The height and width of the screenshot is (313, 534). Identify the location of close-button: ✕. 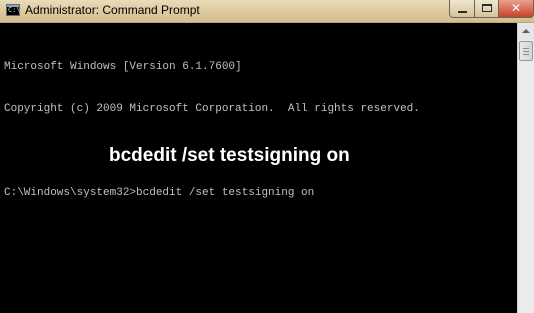
(516, 9).